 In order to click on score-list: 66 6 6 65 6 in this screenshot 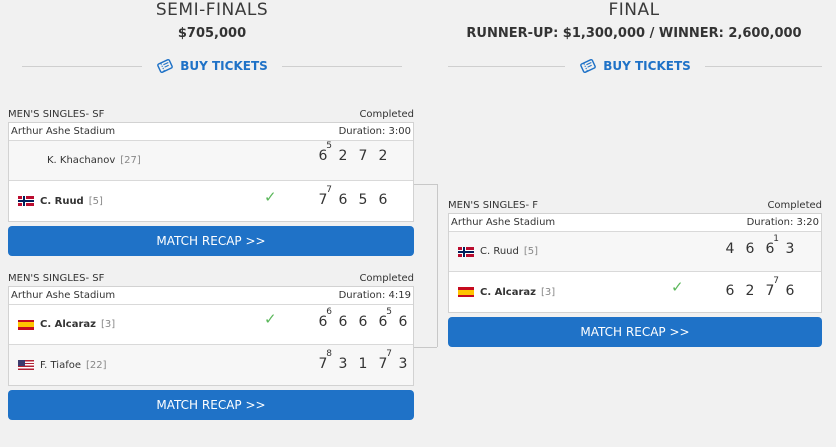, I will do `click(363, 318)`.